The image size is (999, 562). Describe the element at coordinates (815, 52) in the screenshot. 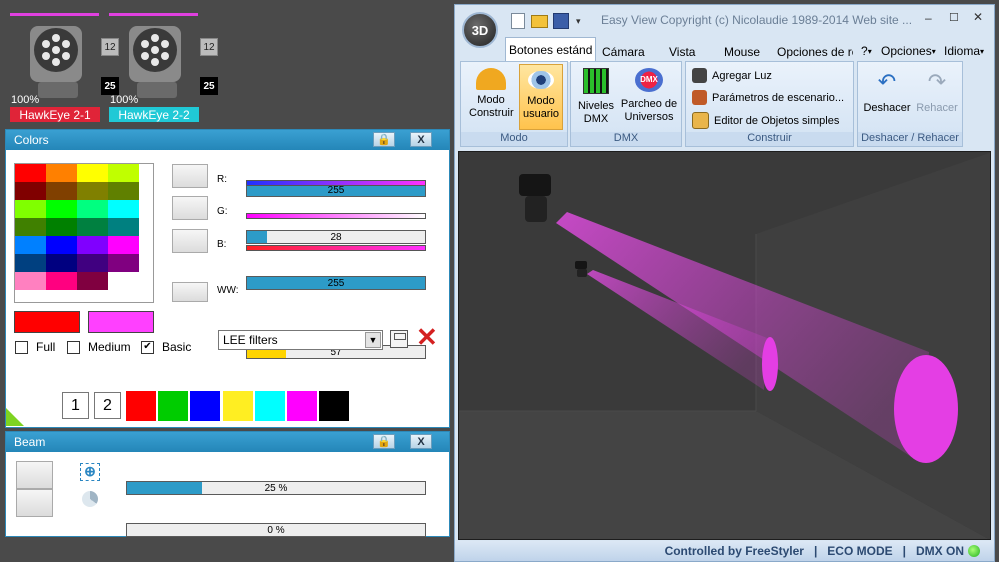

I see `tab-opciones-render: Opciones de re` at that location.